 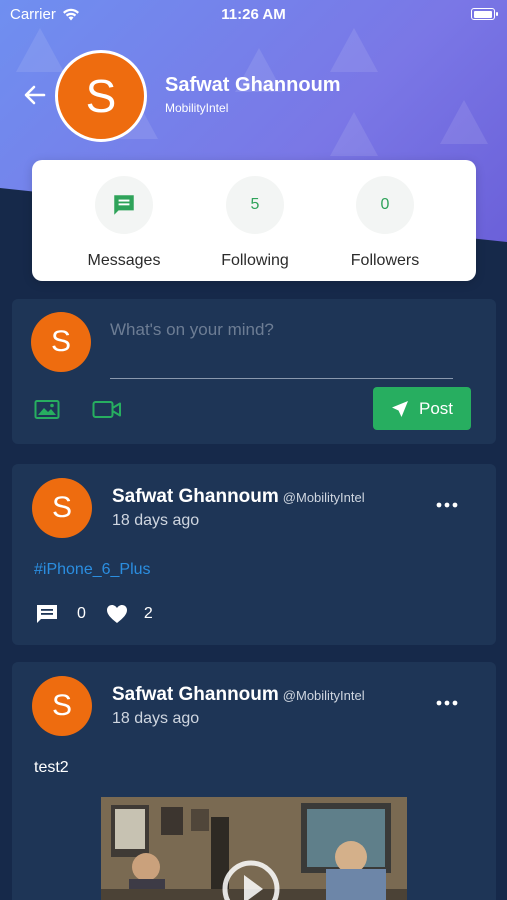 What do you see at coordinates (47, 410) in the screenshot?
I see `image-icon` at bounding box center [47, 410].